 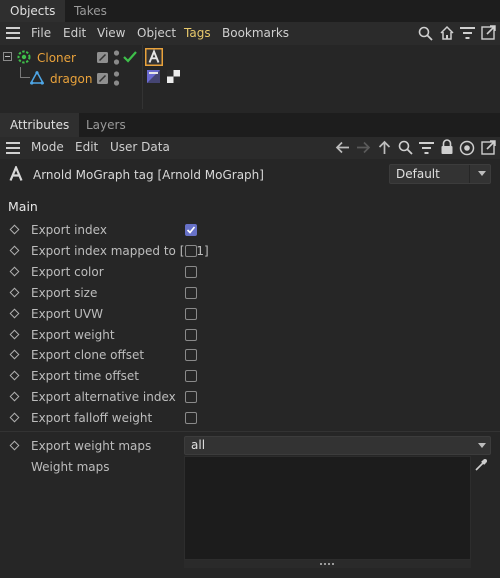 I want to click on tab-attributes: Attributes, so click(x=40, y=125).